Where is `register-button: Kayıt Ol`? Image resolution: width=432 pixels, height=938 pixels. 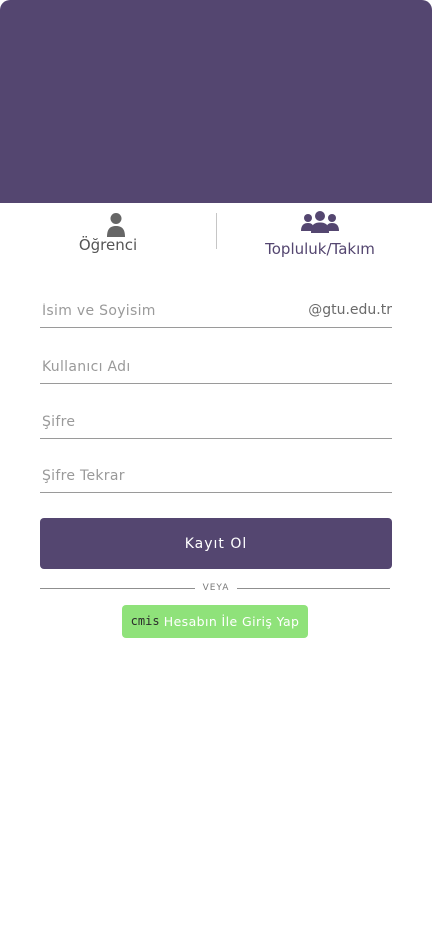
register-button: Kayıt Ol is located at coordinates (216, 543).